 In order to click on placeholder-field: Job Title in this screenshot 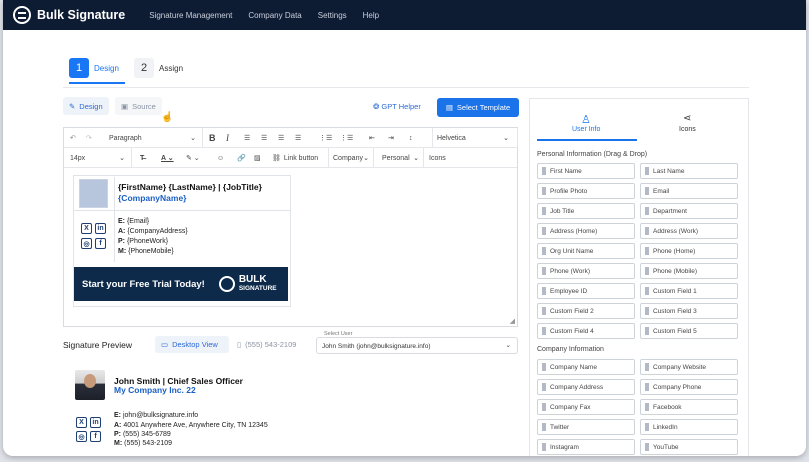, I will do `click(586, 211)`.